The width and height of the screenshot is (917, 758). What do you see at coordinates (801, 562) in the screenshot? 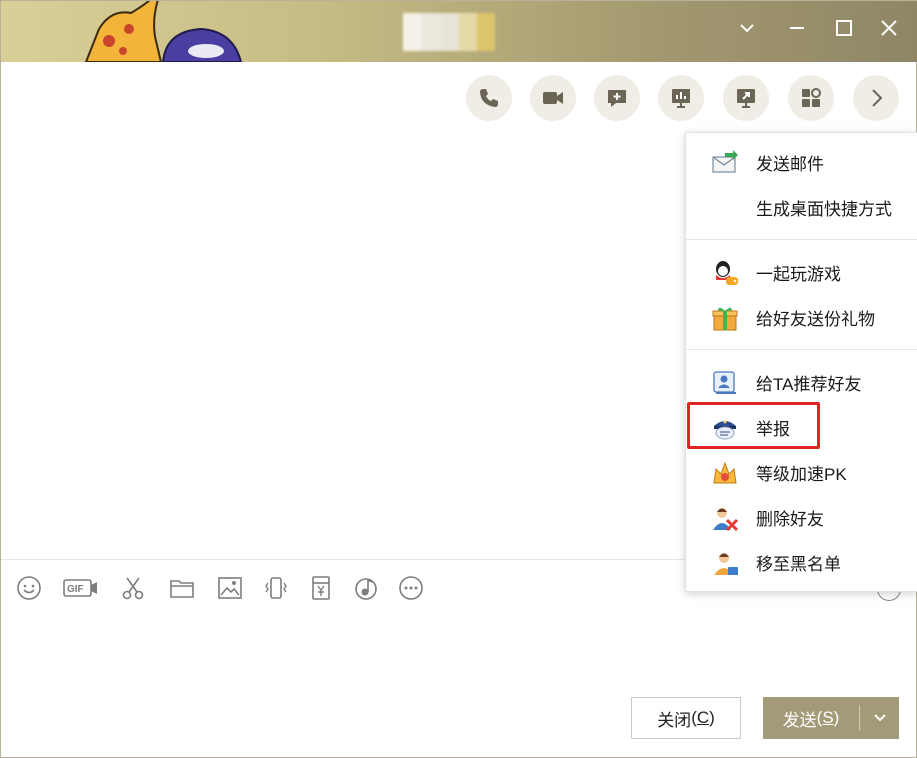
I see `menu-item-blacklist: 移至黑名单` at bounding box center [801, 562].